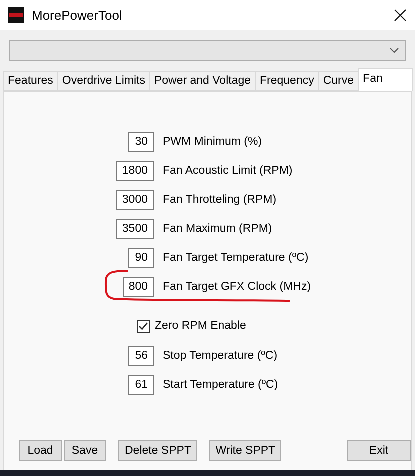  I want to click on action-button: Load, so click(40, 450).